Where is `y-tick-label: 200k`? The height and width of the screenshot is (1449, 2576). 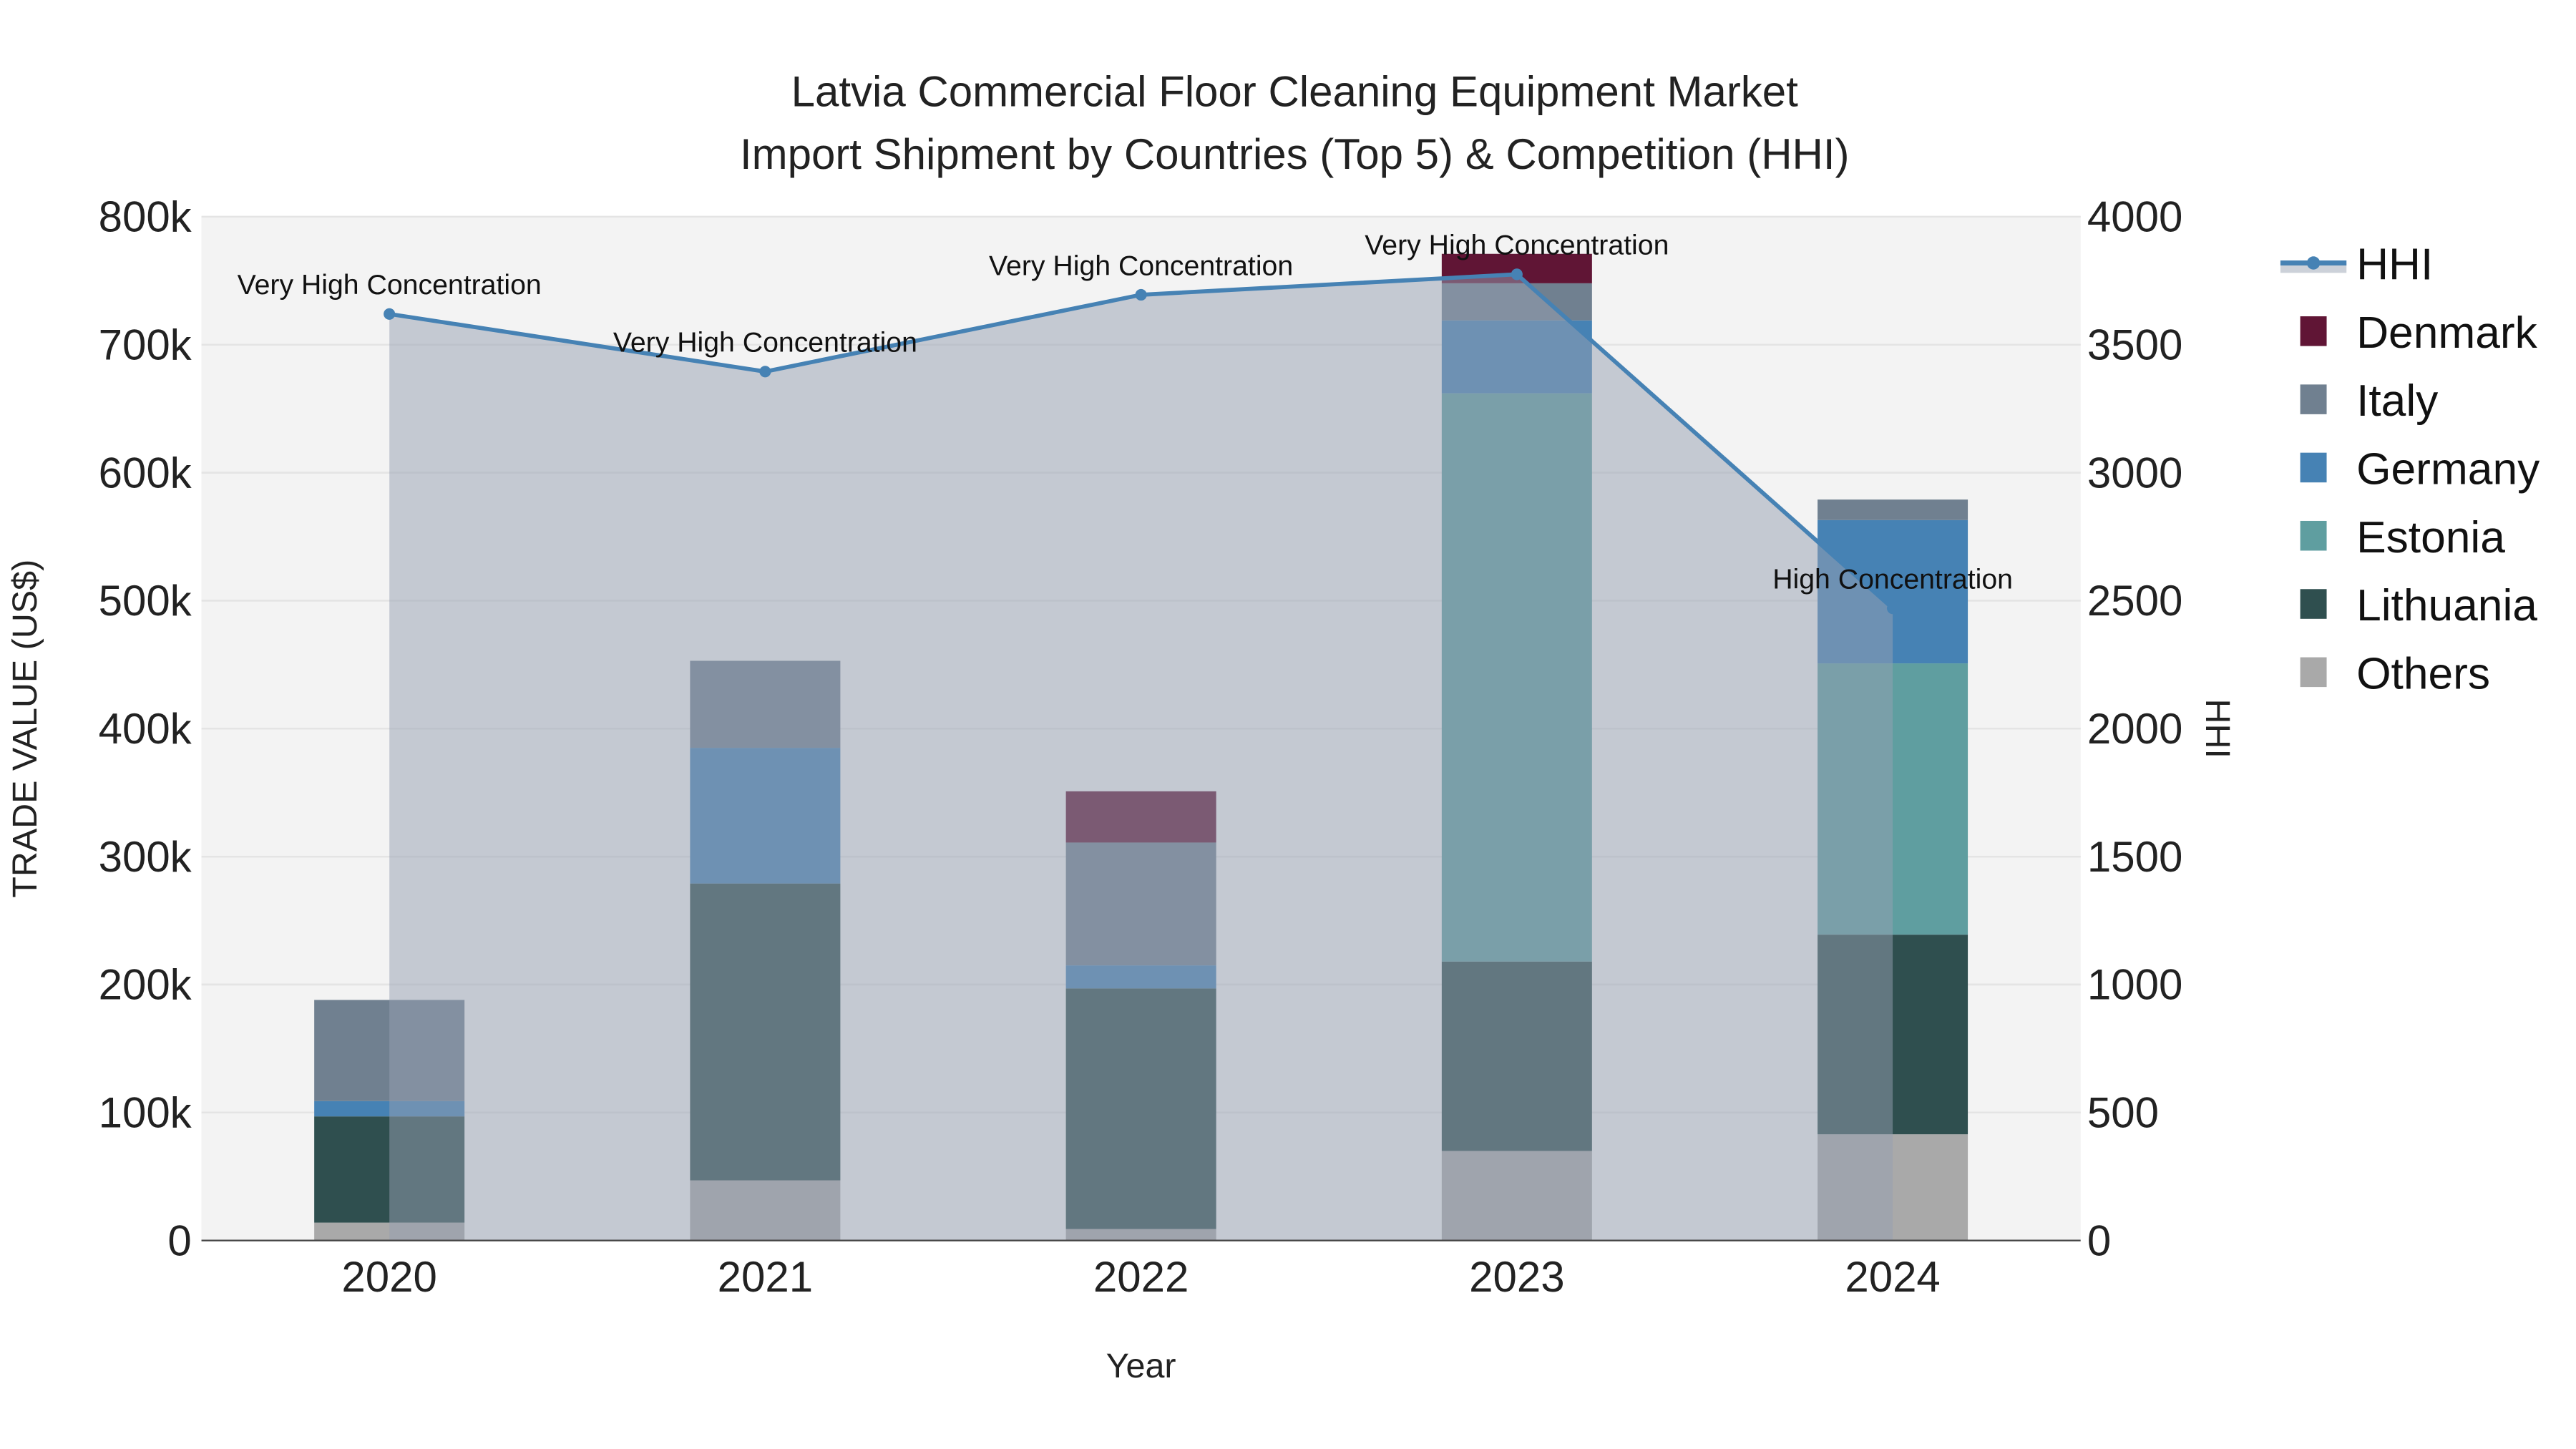
y-tick-label: 200k is located at coordinates (145, 985).